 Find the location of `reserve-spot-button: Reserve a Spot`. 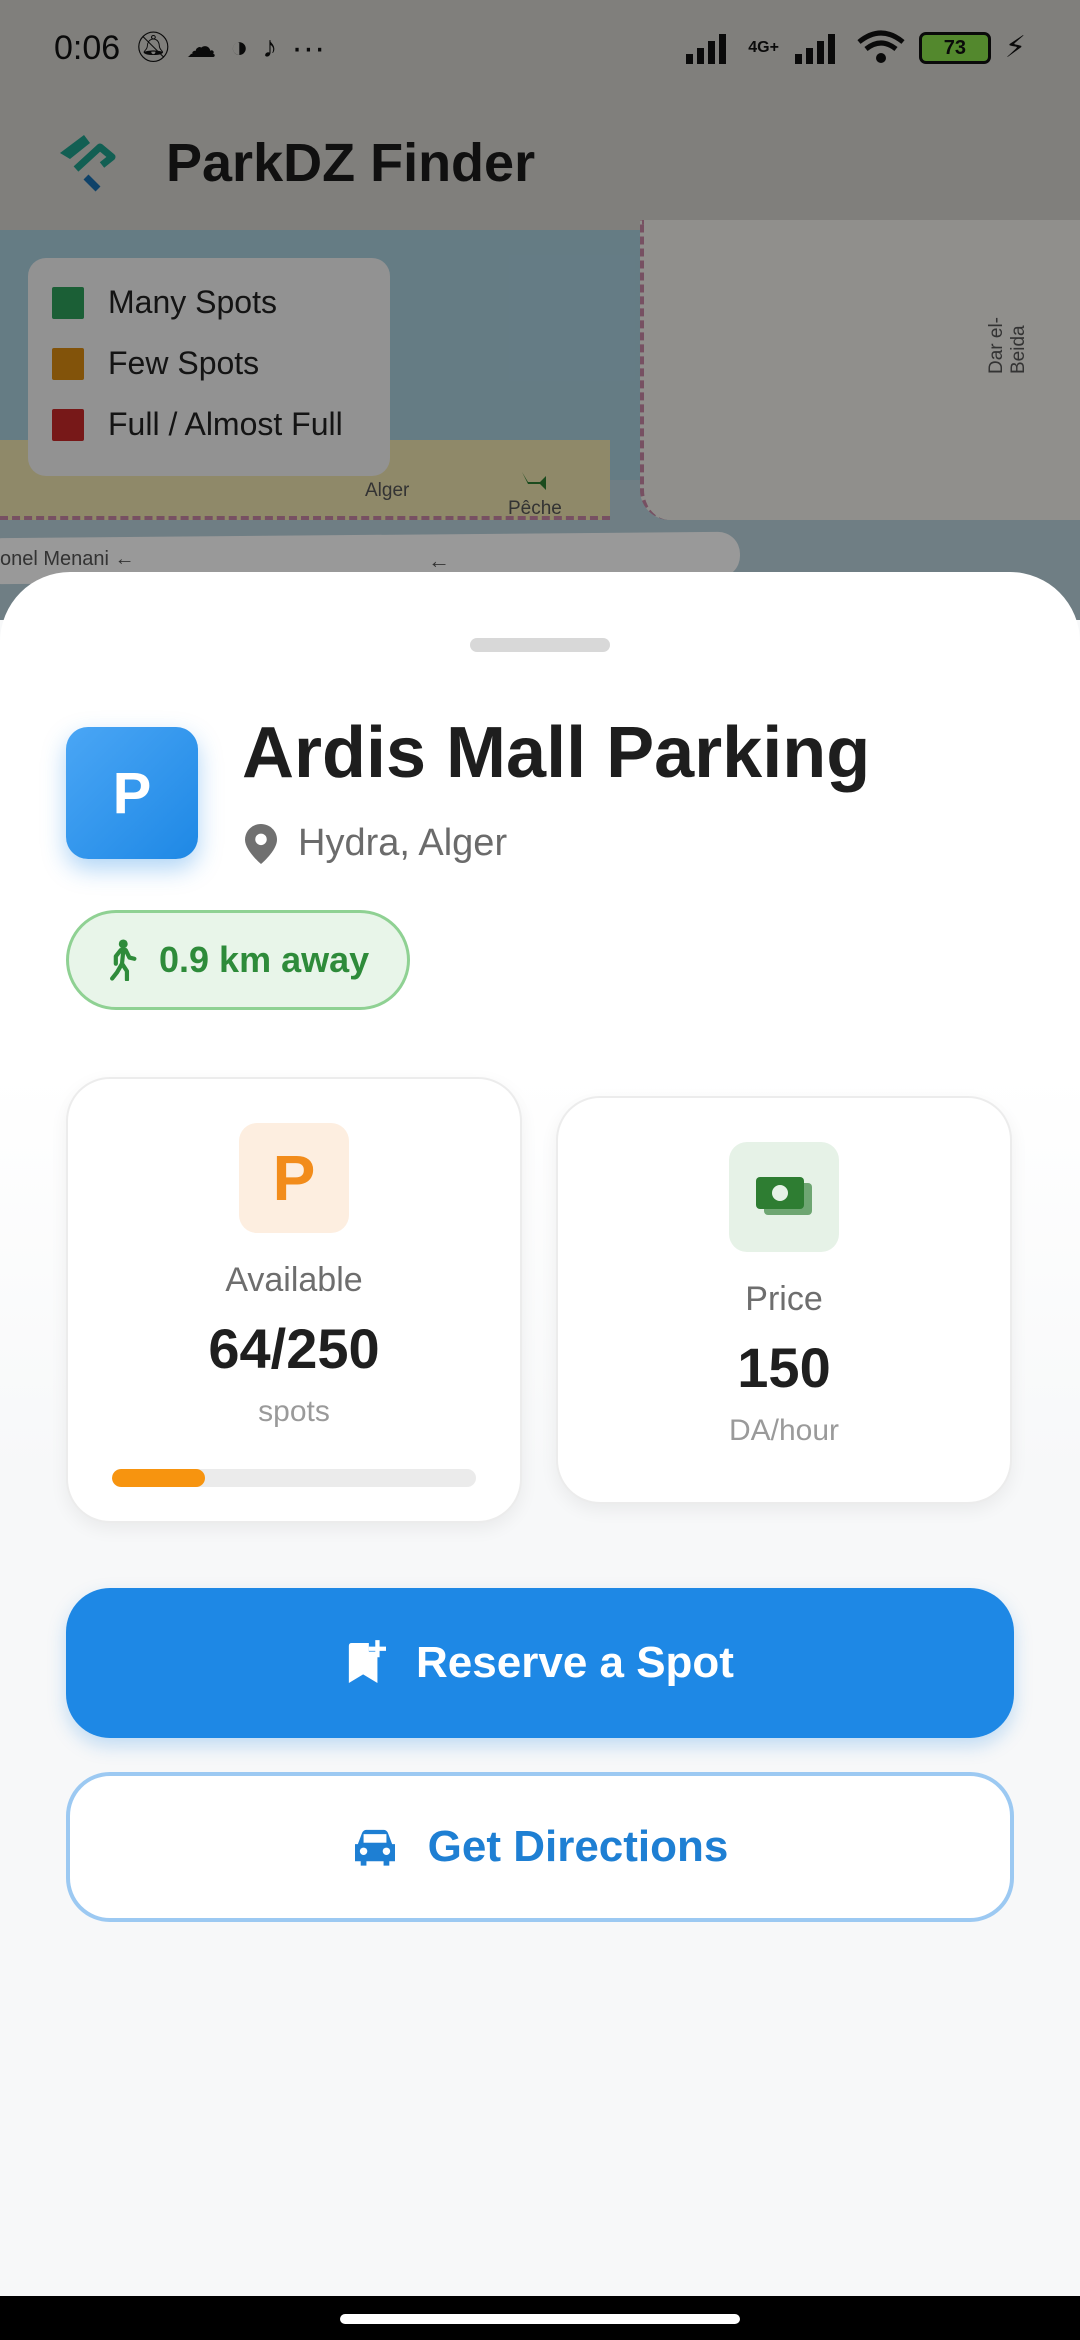

reserve-spot-button: Reserve a Spot is located at coordinates (540, 1663).